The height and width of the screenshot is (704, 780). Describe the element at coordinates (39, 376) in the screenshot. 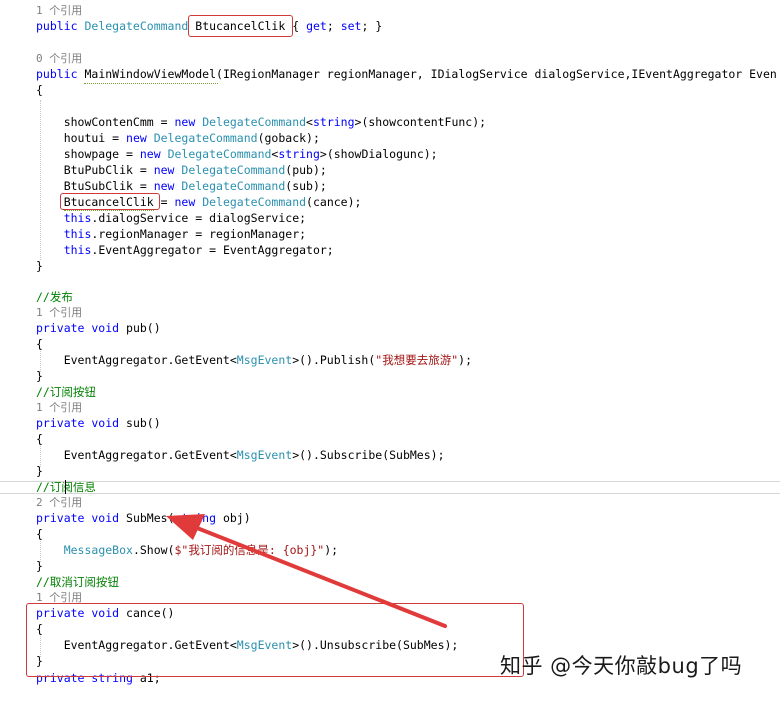

I see `code-line-21: }` at that location.